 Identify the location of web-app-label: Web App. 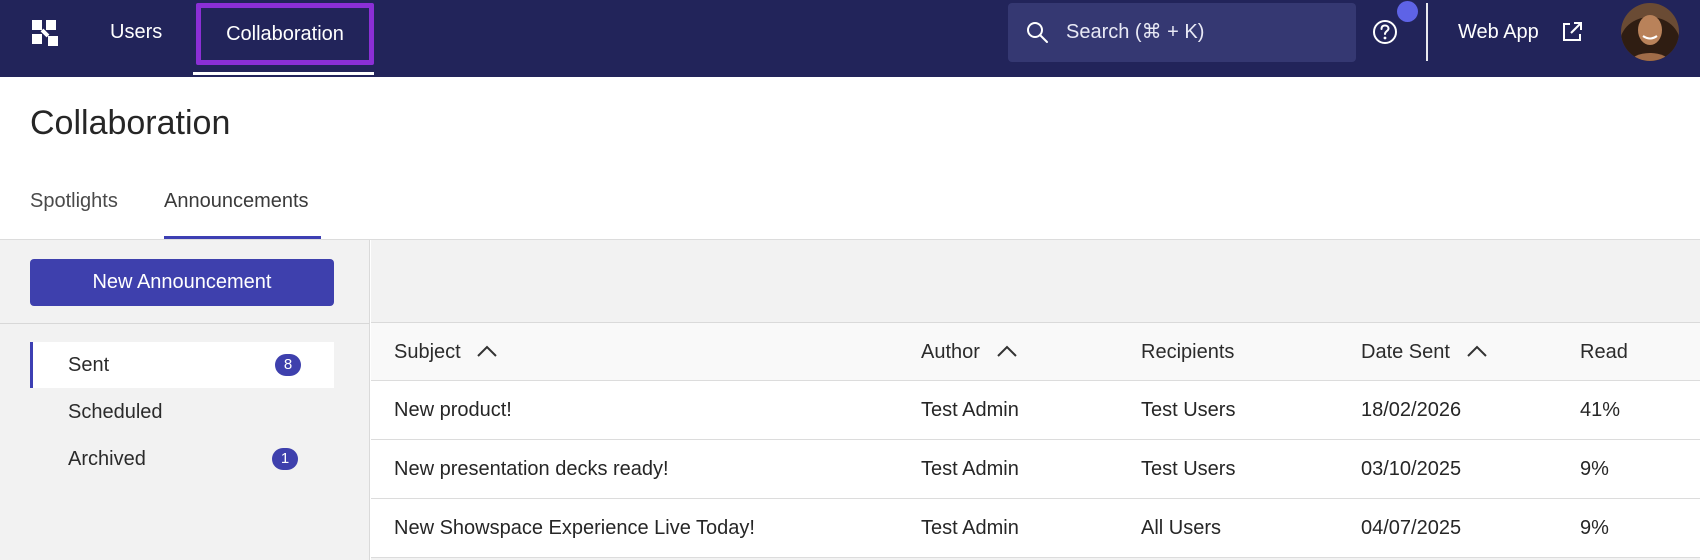
(1498, 32).